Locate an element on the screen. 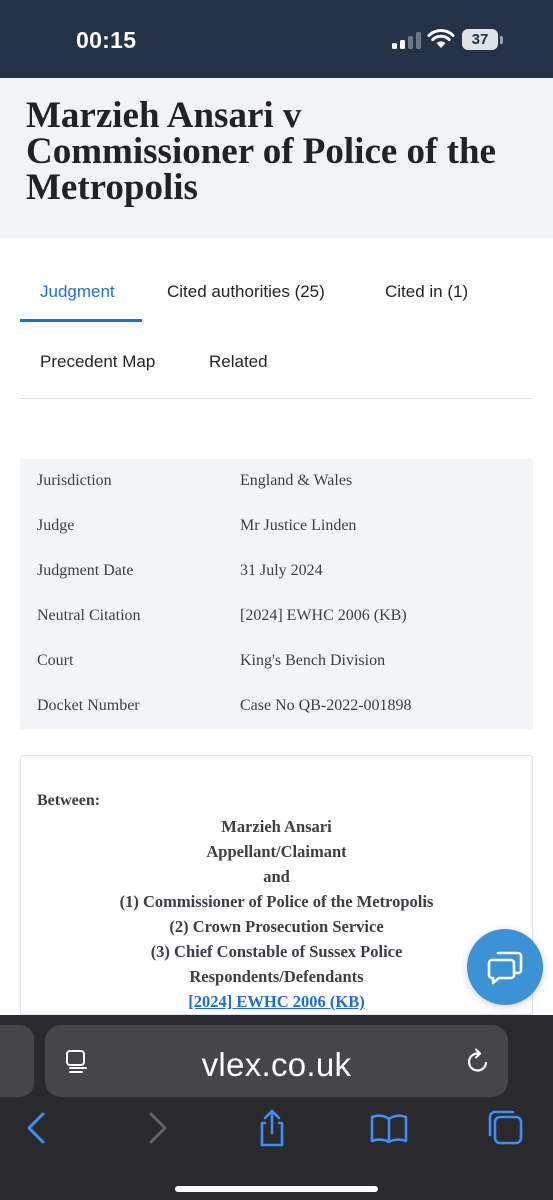 This screenshot has width=553, height=1200. tab-cited-authorities: Cited authorities (25) is located at coordinates (246, 292).